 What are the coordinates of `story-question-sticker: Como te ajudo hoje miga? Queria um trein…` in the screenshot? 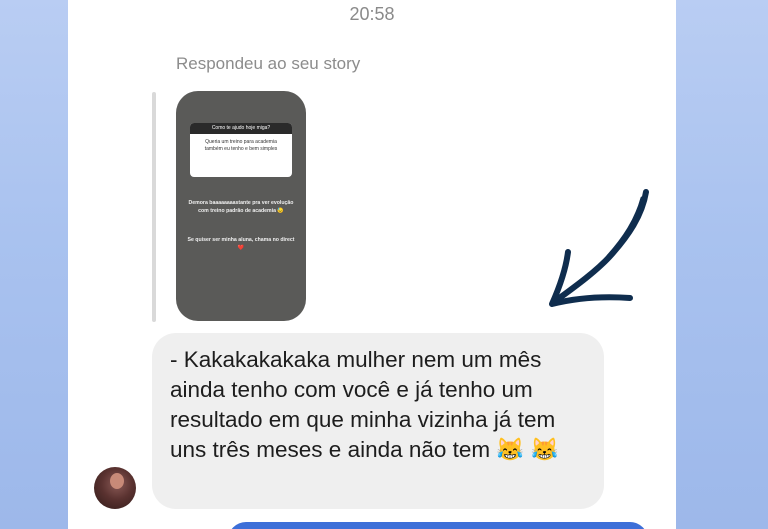 It's located at (241, 150).